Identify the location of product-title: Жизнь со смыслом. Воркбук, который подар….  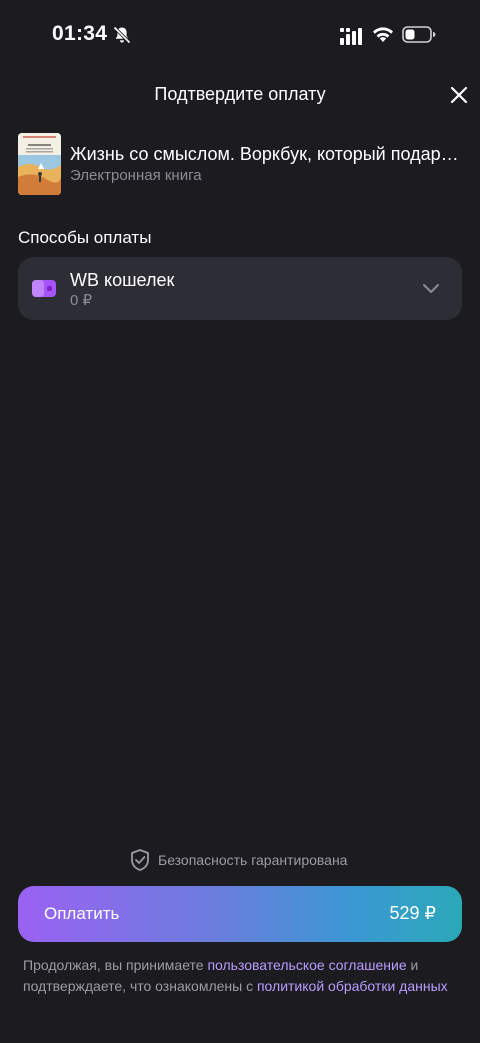
(266, 154).